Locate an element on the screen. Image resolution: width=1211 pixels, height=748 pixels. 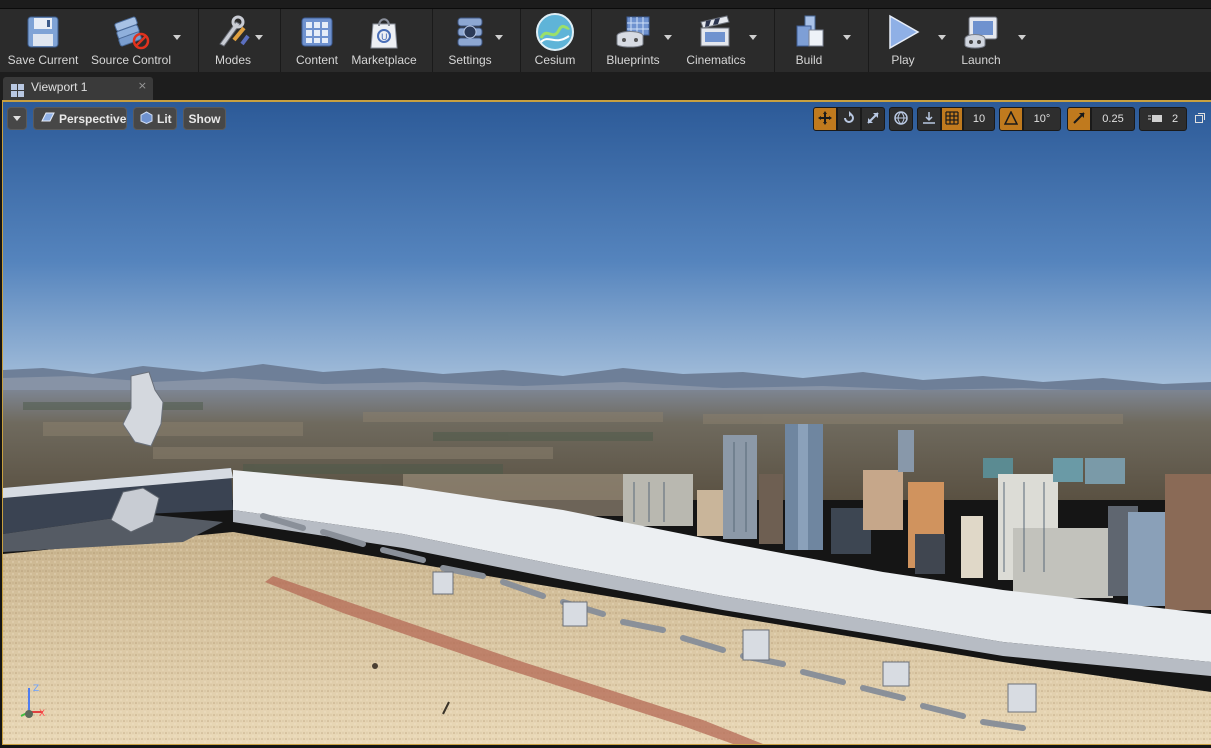
scale-snap-value-label: 0.25 is located at coordinates (1113, 119).